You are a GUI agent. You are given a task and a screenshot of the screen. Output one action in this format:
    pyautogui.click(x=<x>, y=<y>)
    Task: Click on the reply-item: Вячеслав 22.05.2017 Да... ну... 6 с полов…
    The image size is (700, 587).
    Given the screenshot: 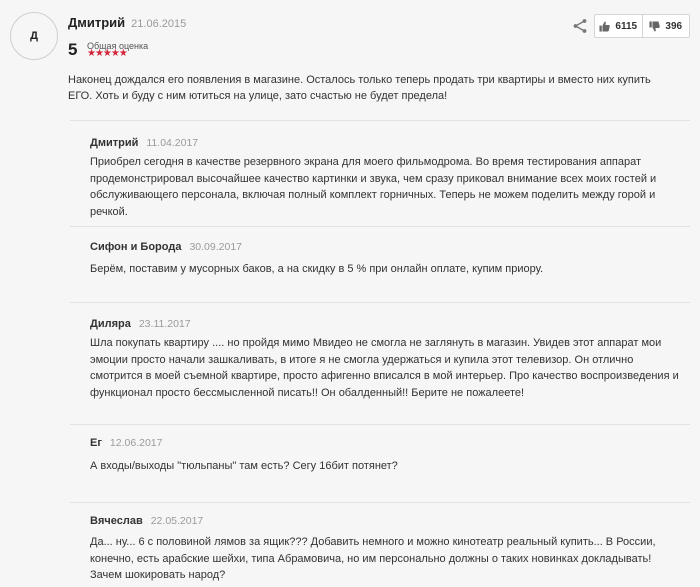 What is the action you would take?
    pyautogui.click(x=380, y=544)
    